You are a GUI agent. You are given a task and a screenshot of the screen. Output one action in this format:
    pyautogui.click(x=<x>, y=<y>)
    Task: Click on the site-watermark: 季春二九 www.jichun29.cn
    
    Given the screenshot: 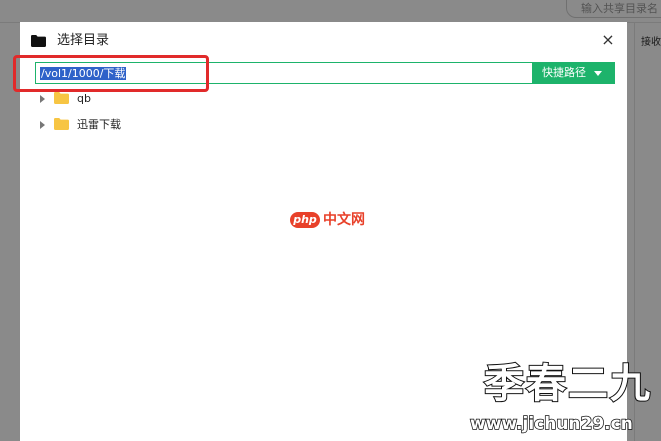 What is the action you would take?
    pyautogui.click(x=564, y=401)
    